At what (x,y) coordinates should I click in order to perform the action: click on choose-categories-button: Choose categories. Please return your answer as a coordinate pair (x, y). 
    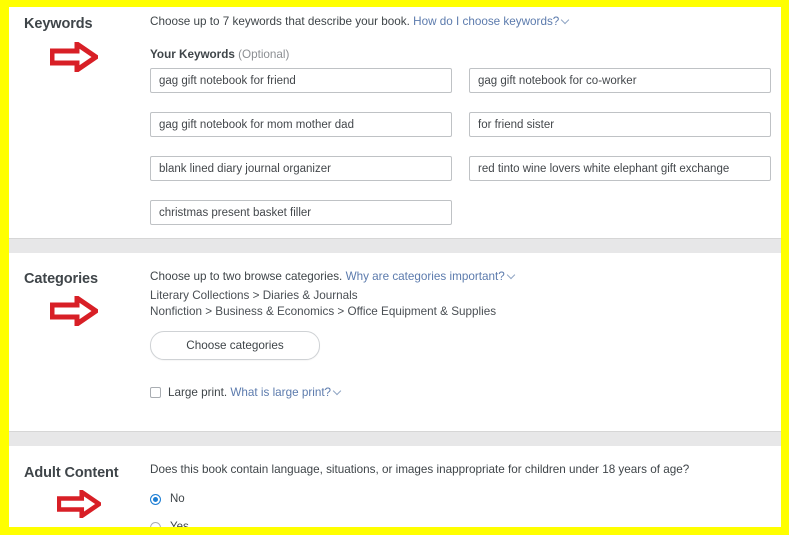
    Looking at the image, I should click on (235, 345).